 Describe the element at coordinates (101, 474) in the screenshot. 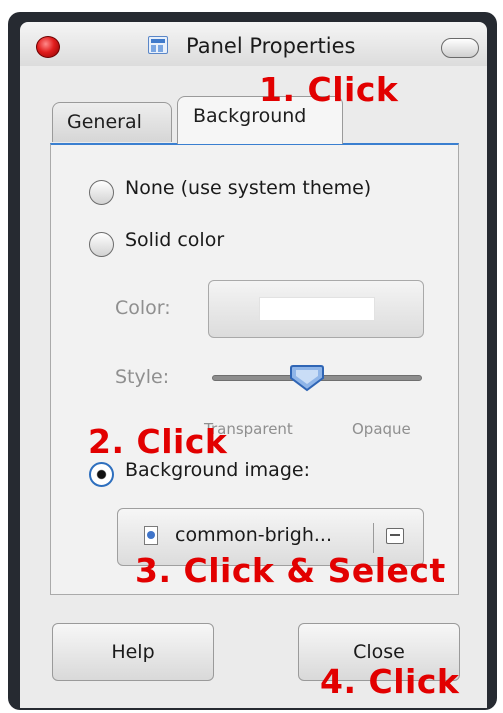

I see `radio-background-image` at that location.